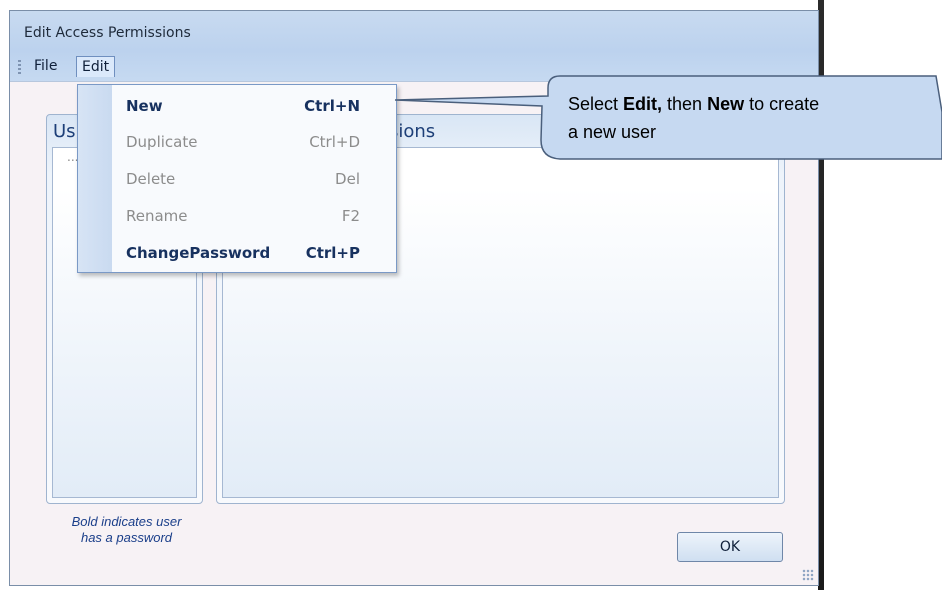 Image resolution: width=942 pixels, height=590 pixels. Describe the element at coordinates (643, 104) in the screenshot. I see `callout-text-edit: Edit,` at that location.